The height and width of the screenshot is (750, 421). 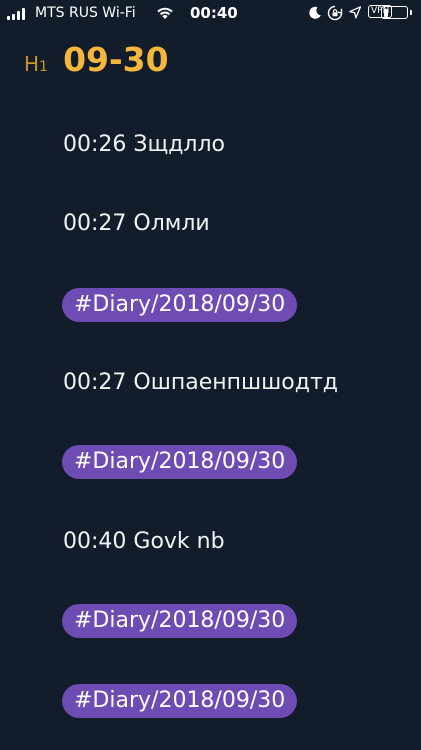 What do you see at coordinates (136, 223) in the screenshot?
I see `list-item: 00:27 Олмли` at bounding box center [136, 223].